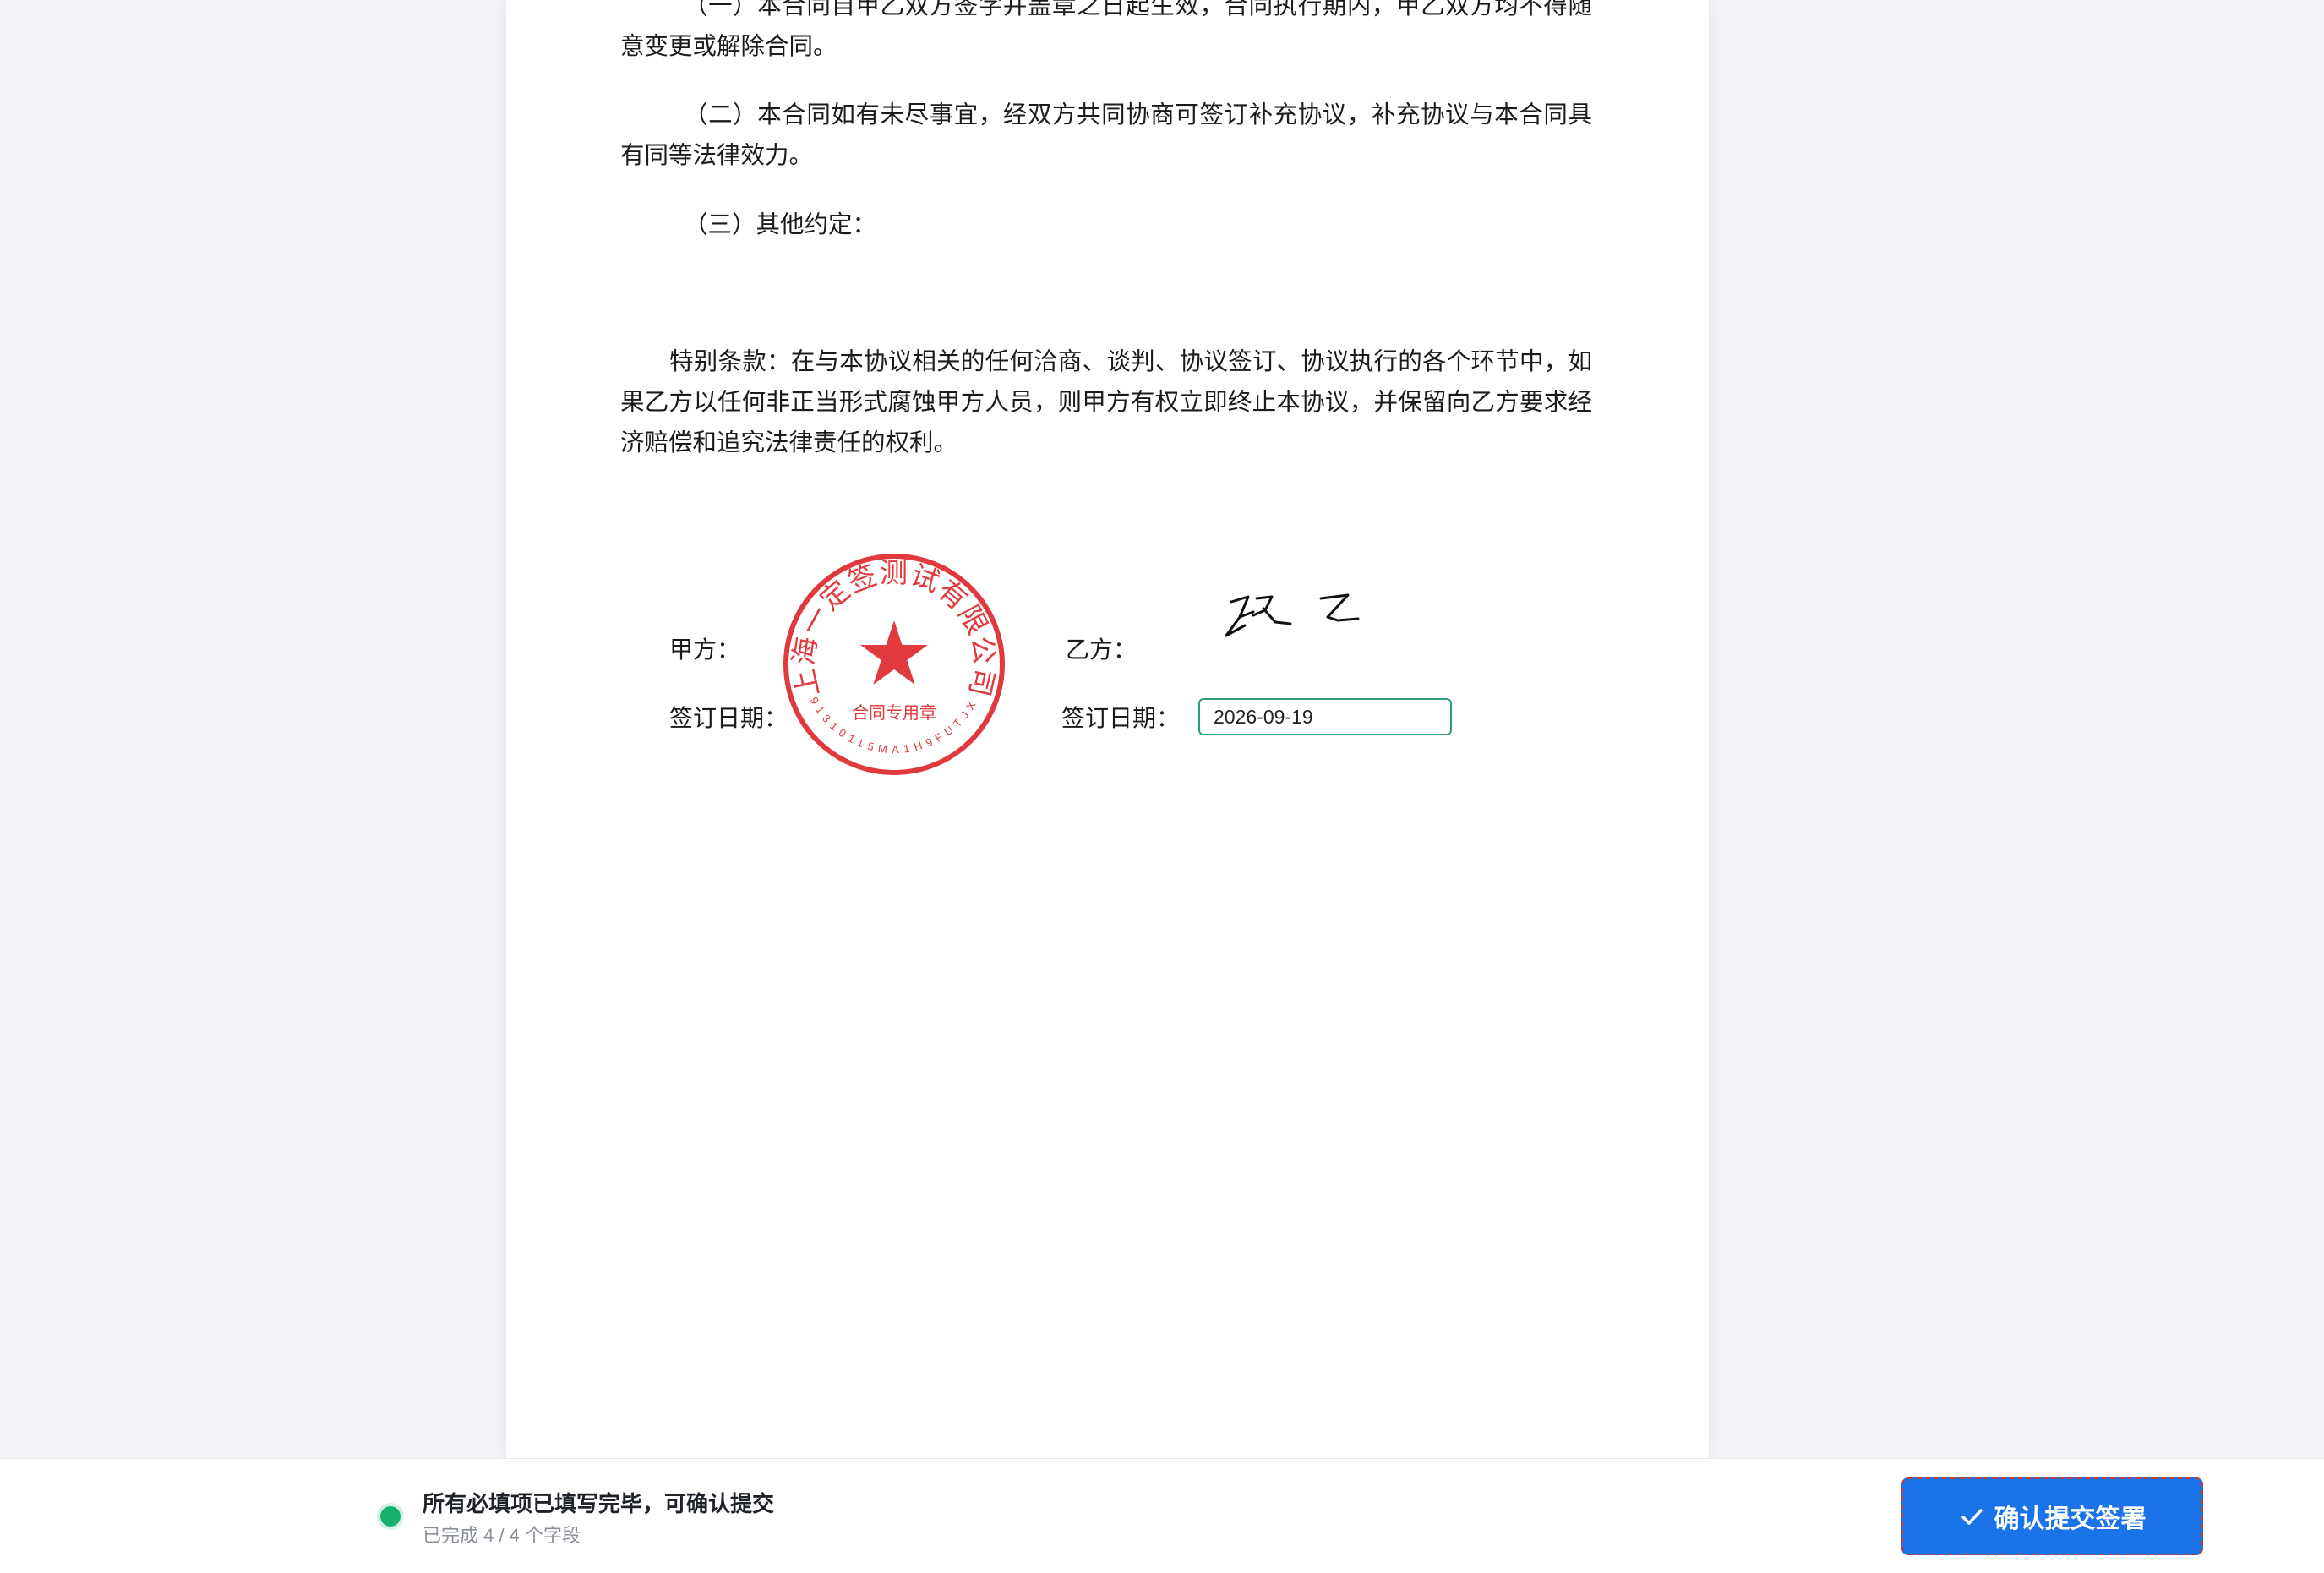 The width and height of the screenshot is (2324, 1573). Describe the element at coordinates (894, 713) in the screenshot. I see `seal-type-text: 合同专用章` at that location.